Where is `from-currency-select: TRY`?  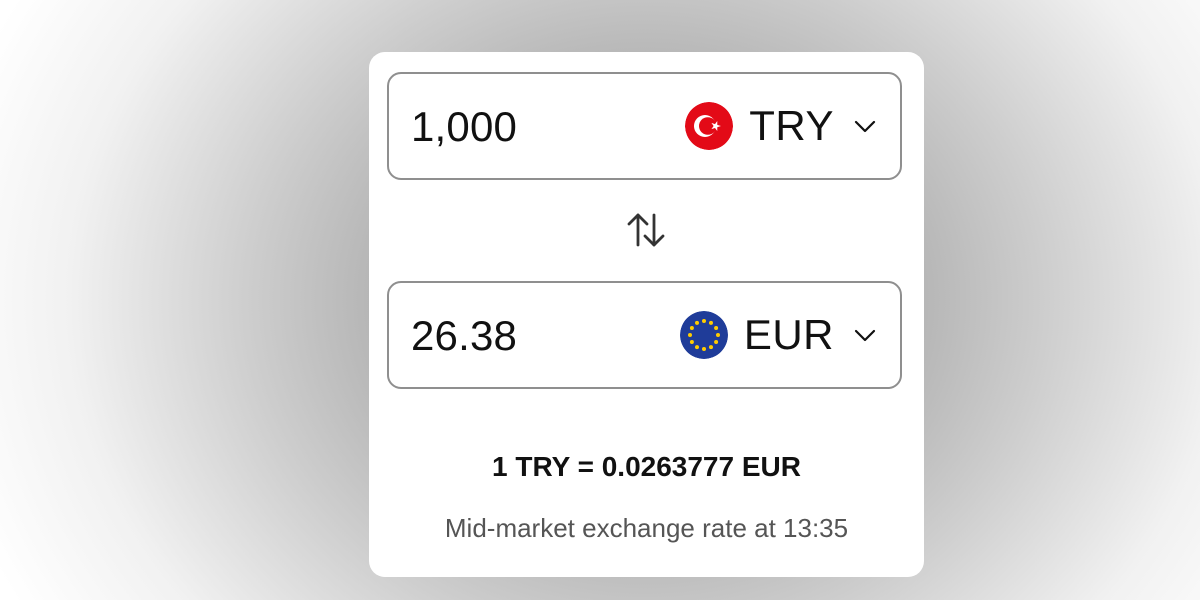
from-currency-select: TRY is located at coordinates (781, 126).